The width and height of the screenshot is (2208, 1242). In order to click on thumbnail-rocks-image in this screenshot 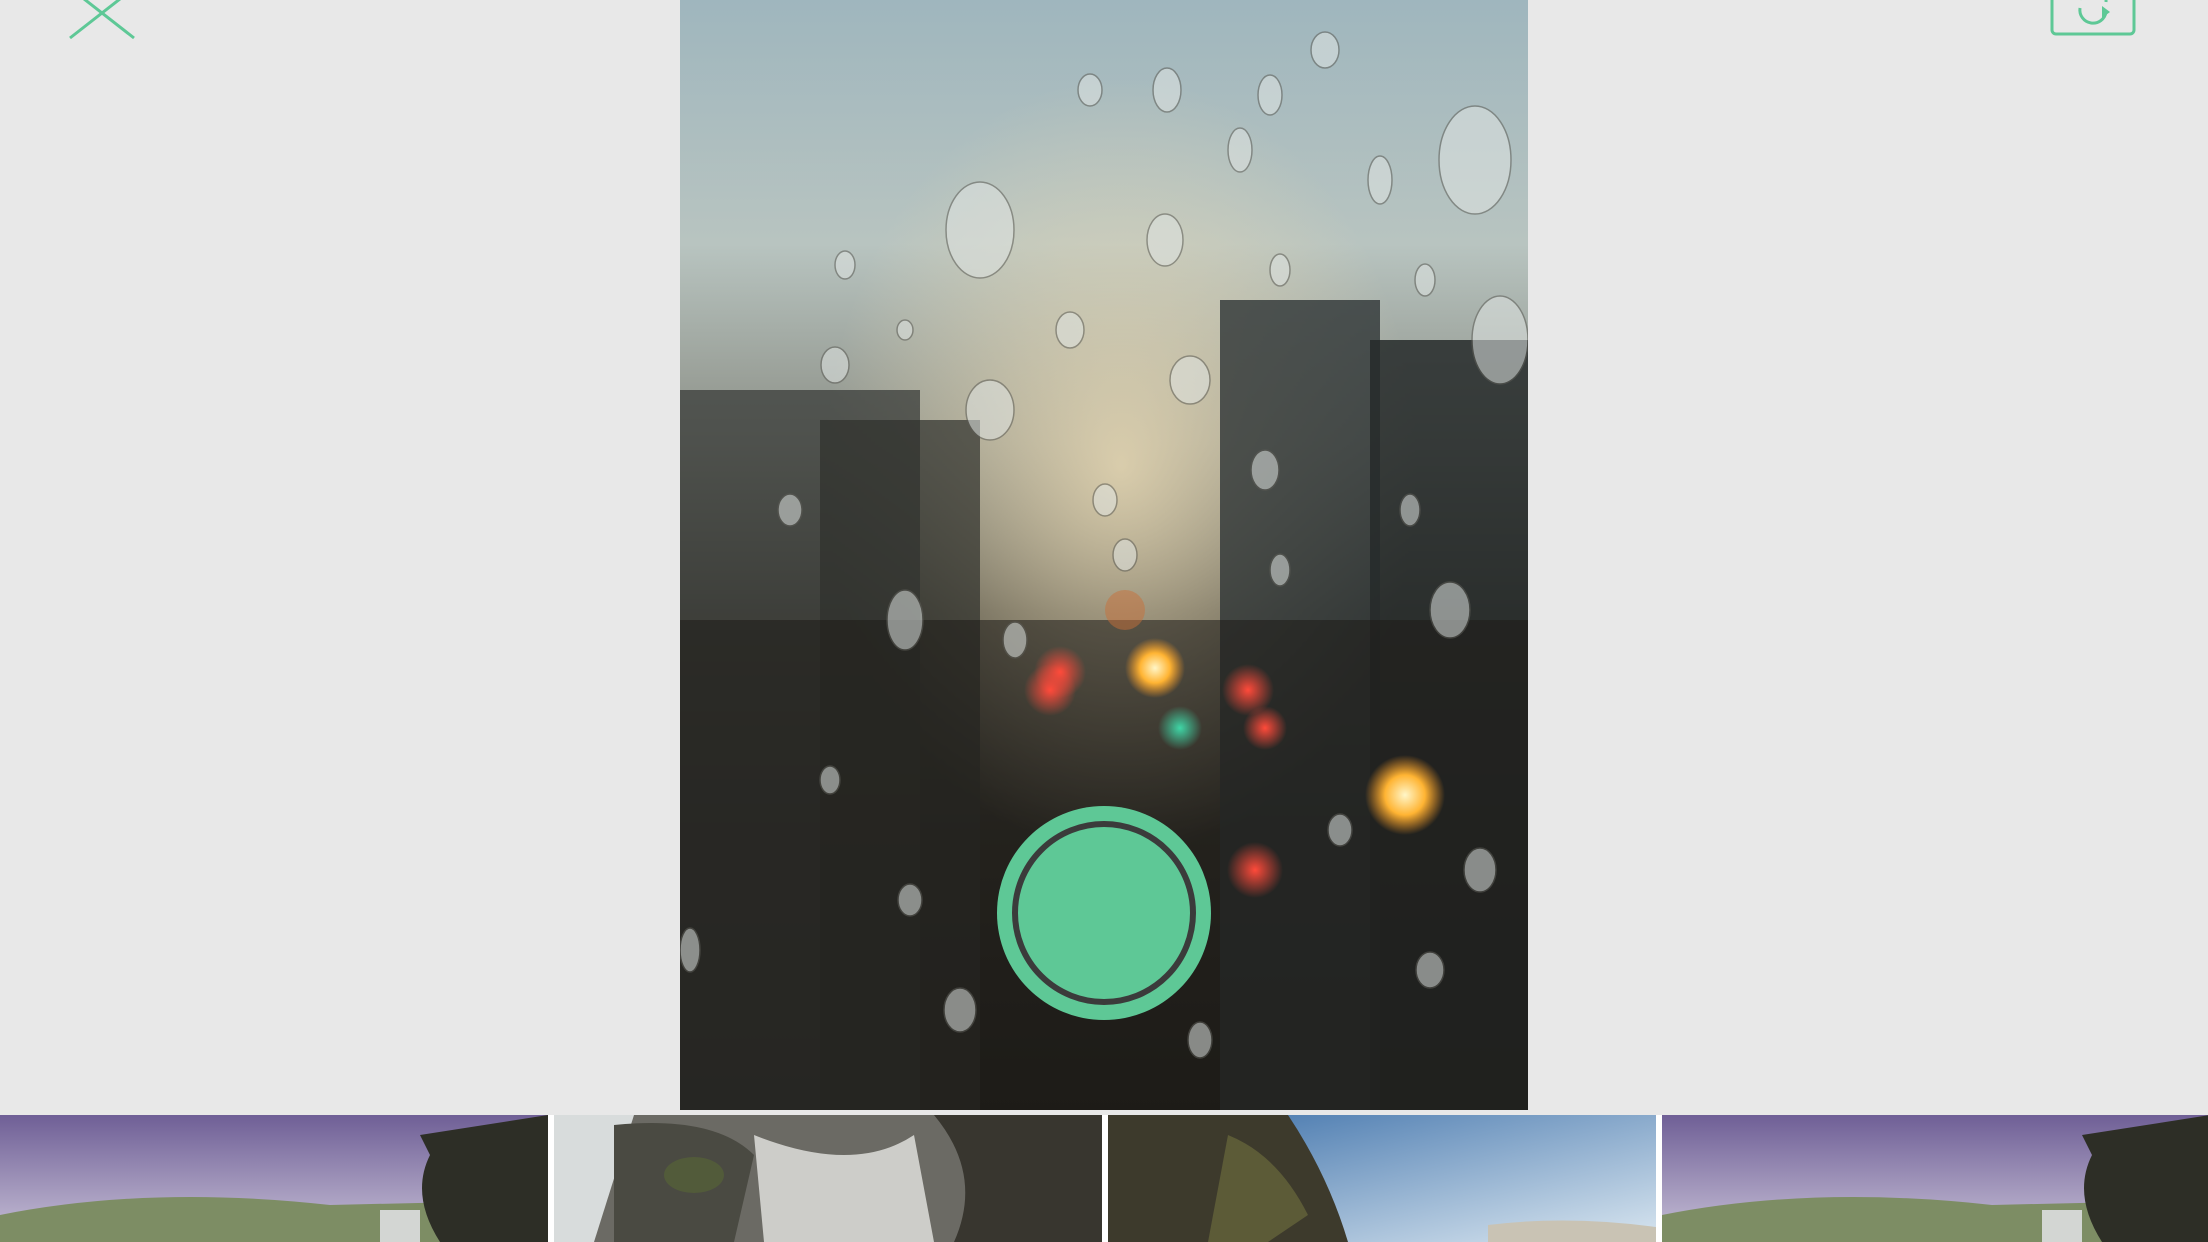, I will do `click(828, 1178)`.